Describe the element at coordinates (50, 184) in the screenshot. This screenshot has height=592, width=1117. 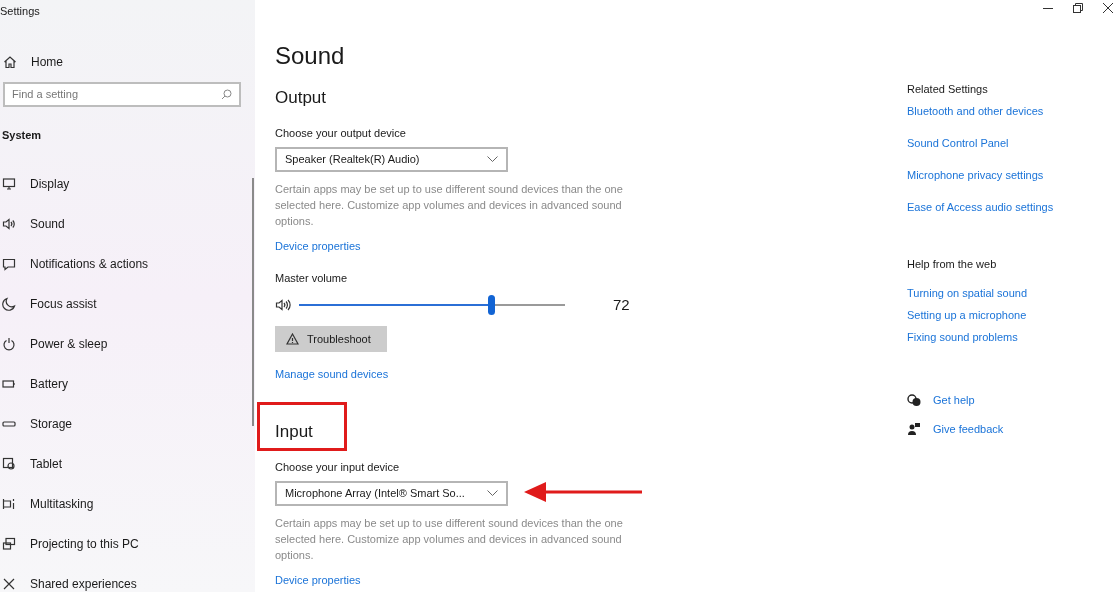
I see `sidebar-item: Display` at that location.